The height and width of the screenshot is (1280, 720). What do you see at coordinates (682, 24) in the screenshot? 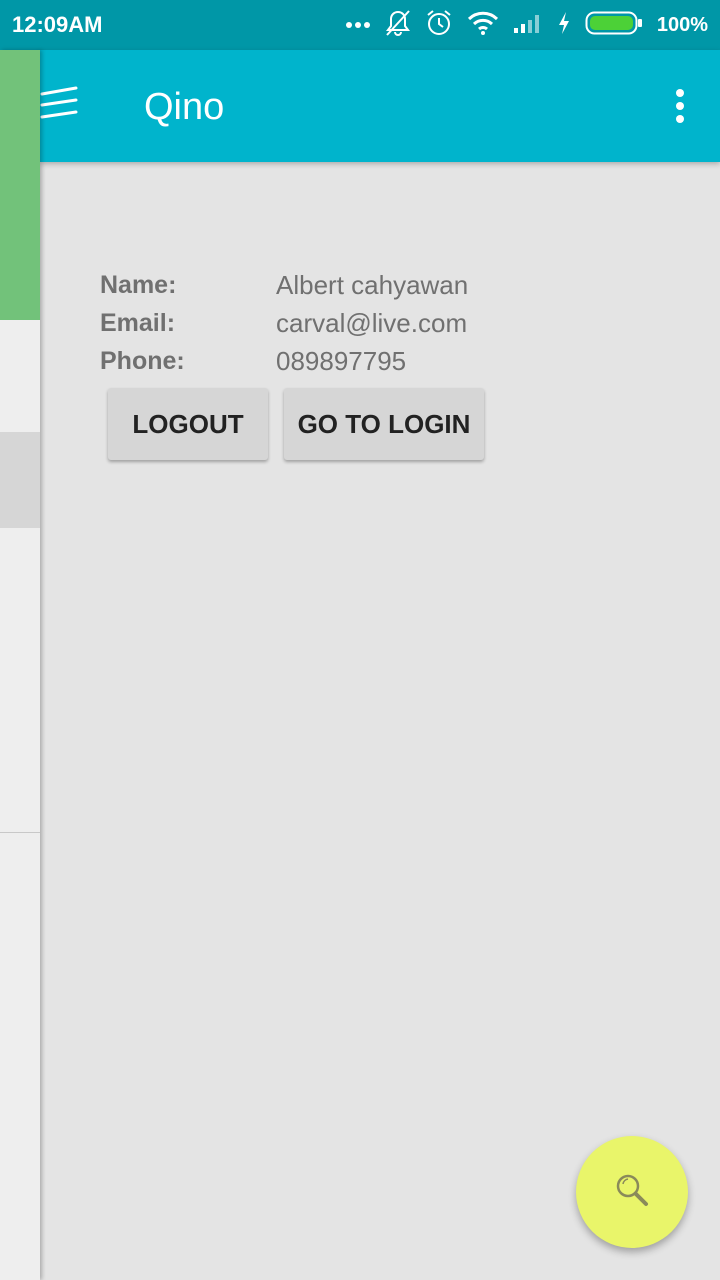
I see `battery-percent: 100%` at bounding box center [682, 24].